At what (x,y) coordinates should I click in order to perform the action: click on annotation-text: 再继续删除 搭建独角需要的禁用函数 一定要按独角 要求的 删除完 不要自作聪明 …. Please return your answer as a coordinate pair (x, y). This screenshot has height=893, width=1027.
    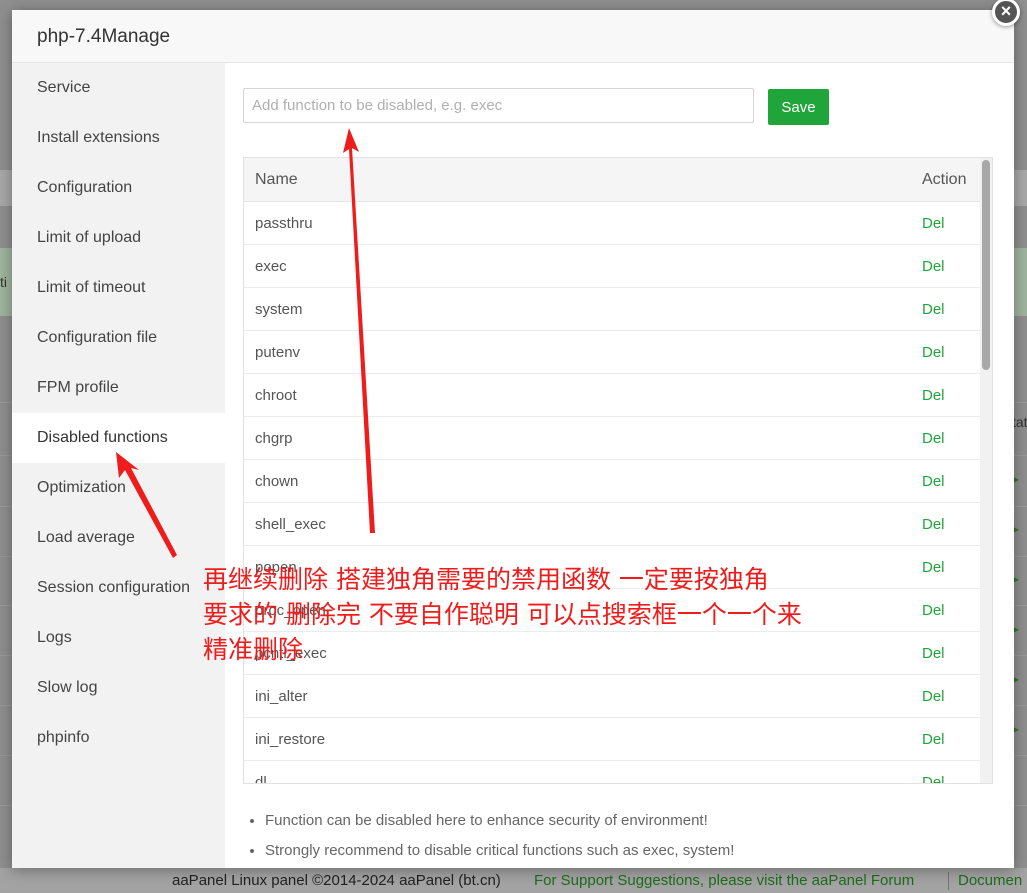
    Looking at the image, I should click on (502, 614).